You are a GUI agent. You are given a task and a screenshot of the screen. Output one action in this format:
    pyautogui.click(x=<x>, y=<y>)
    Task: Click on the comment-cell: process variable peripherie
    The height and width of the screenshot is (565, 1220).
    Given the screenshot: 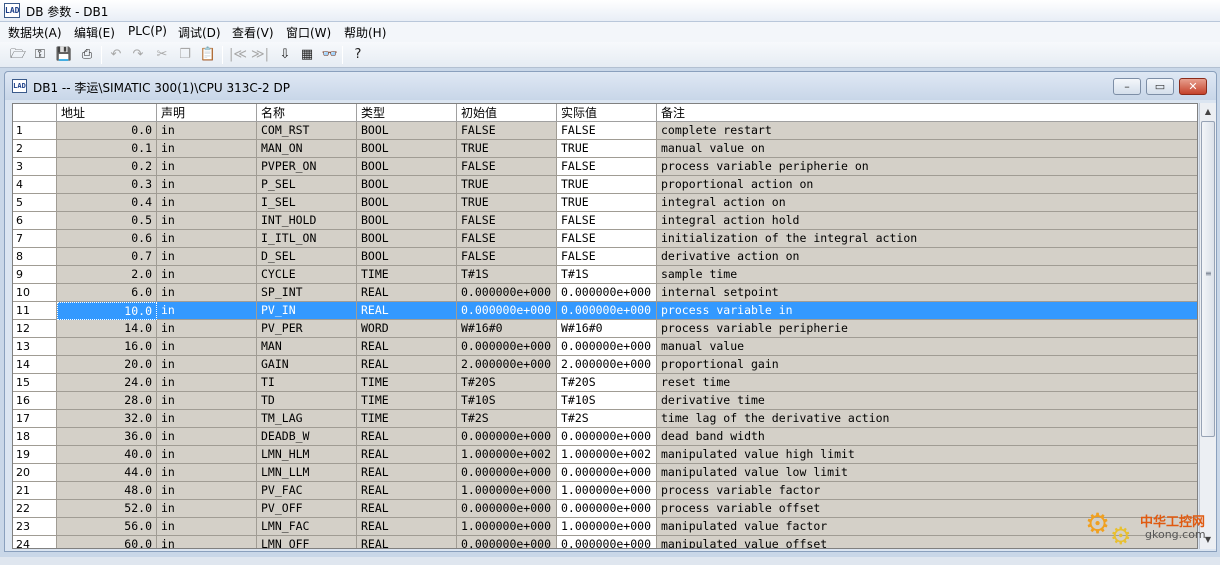 What is the action you would take?
    pyautogui.click(x=927, y=329)
    